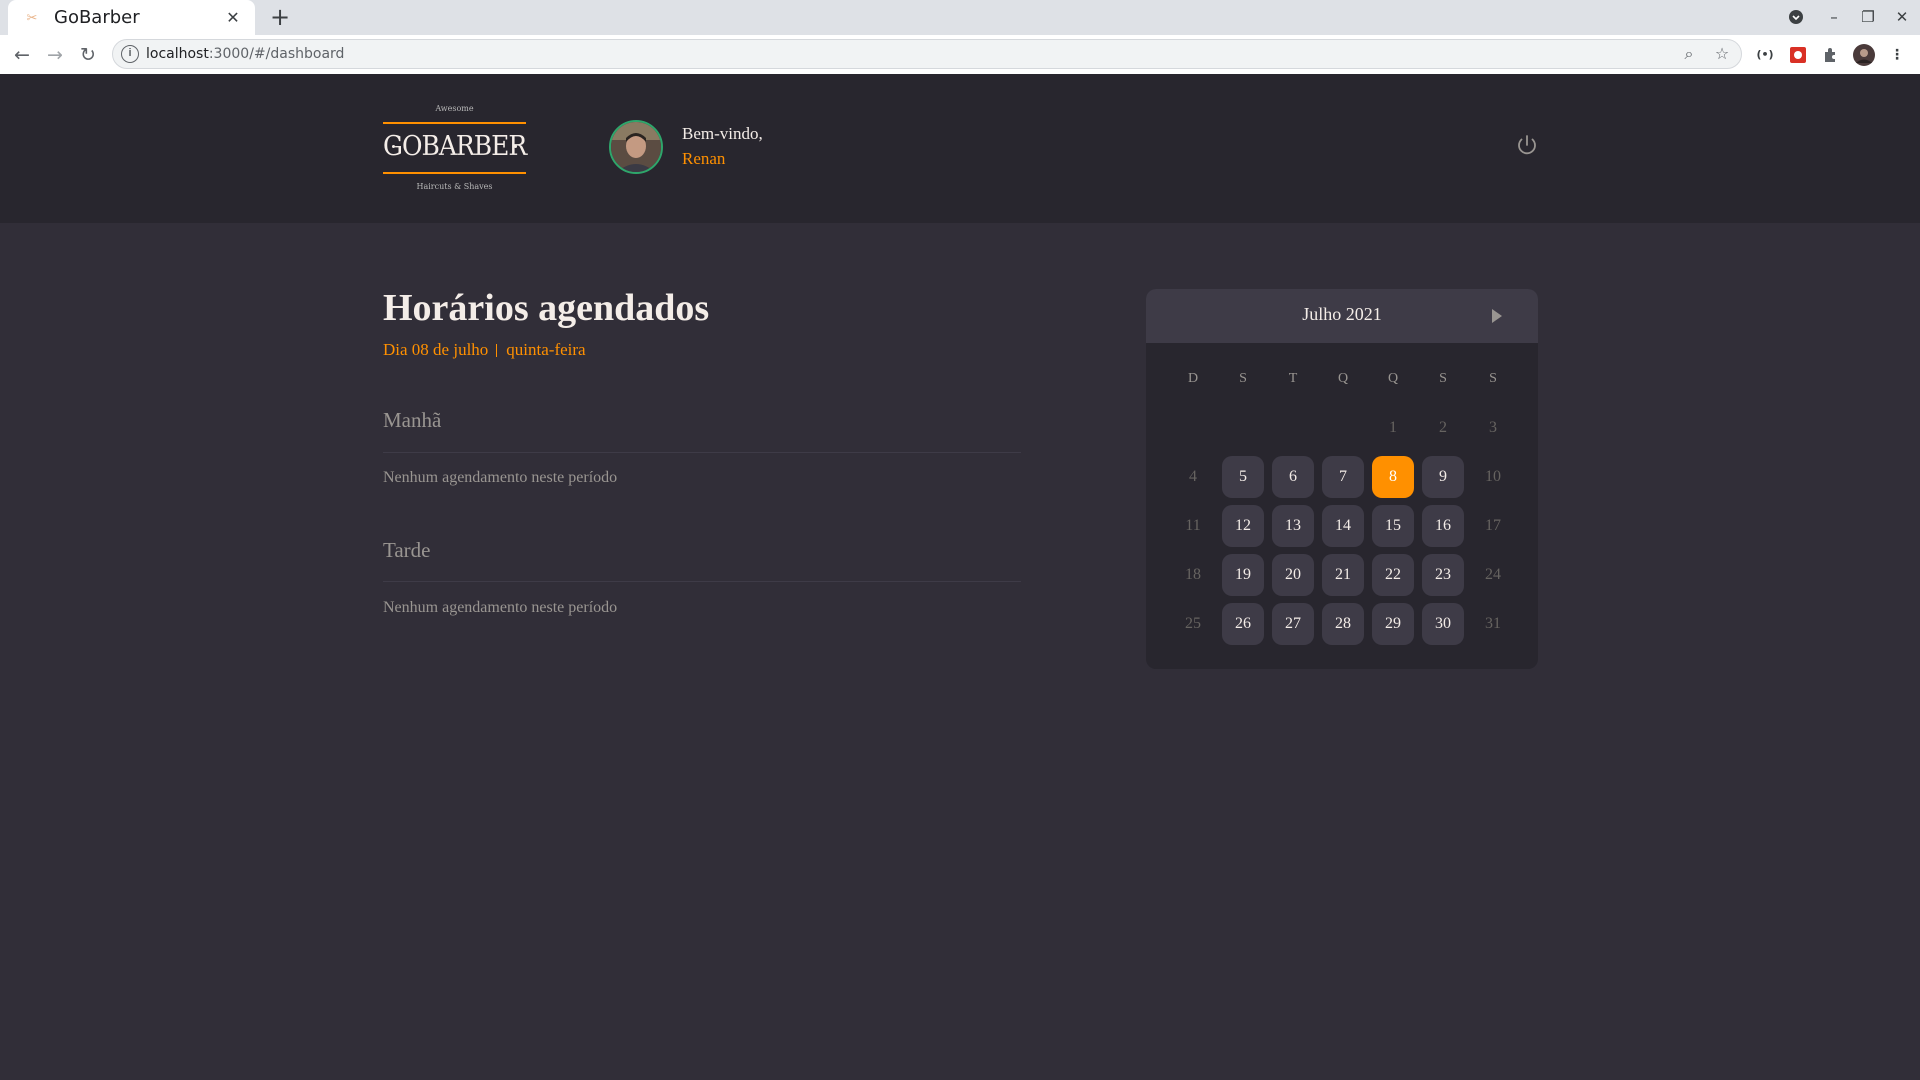  What do you see at coordinates (636, 147) in the screenshot?
I see `user-avatar` at bounding box center [636, 147].